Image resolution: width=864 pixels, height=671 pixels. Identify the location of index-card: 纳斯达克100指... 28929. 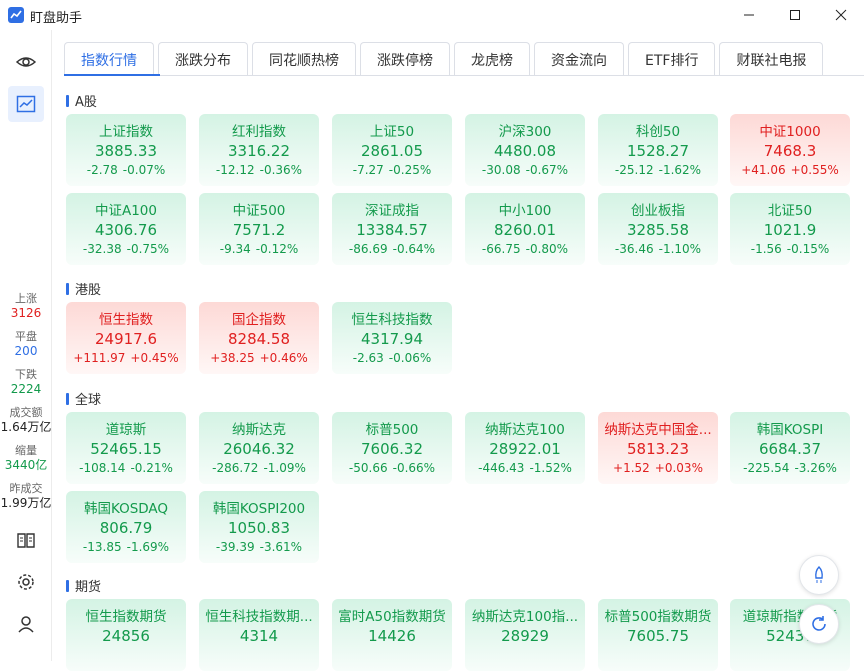
(525, 635).